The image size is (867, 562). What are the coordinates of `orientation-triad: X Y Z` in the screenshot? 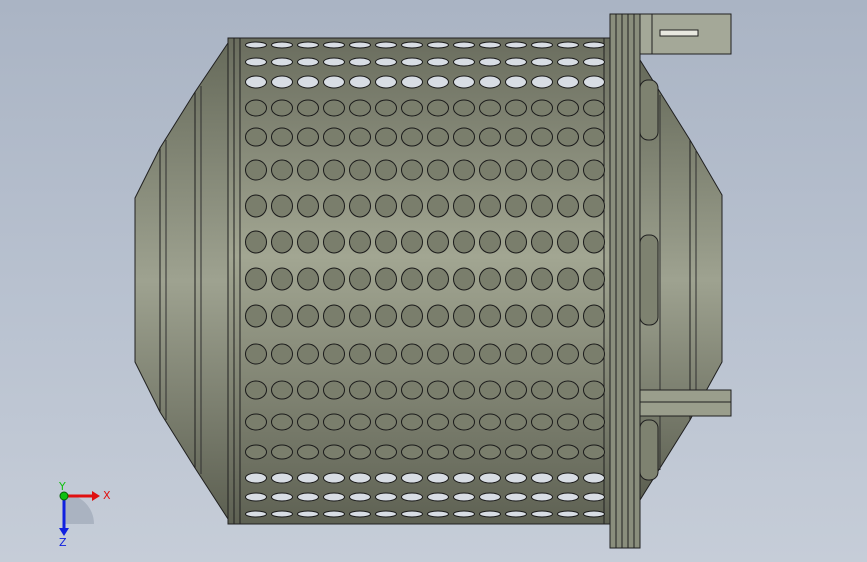 It's located at (80, 517).